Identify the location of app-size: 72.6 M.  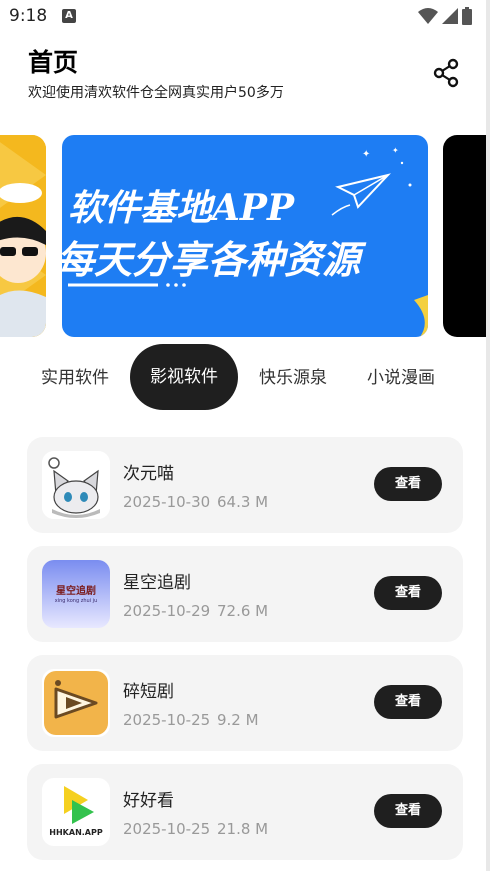
(243, 611).